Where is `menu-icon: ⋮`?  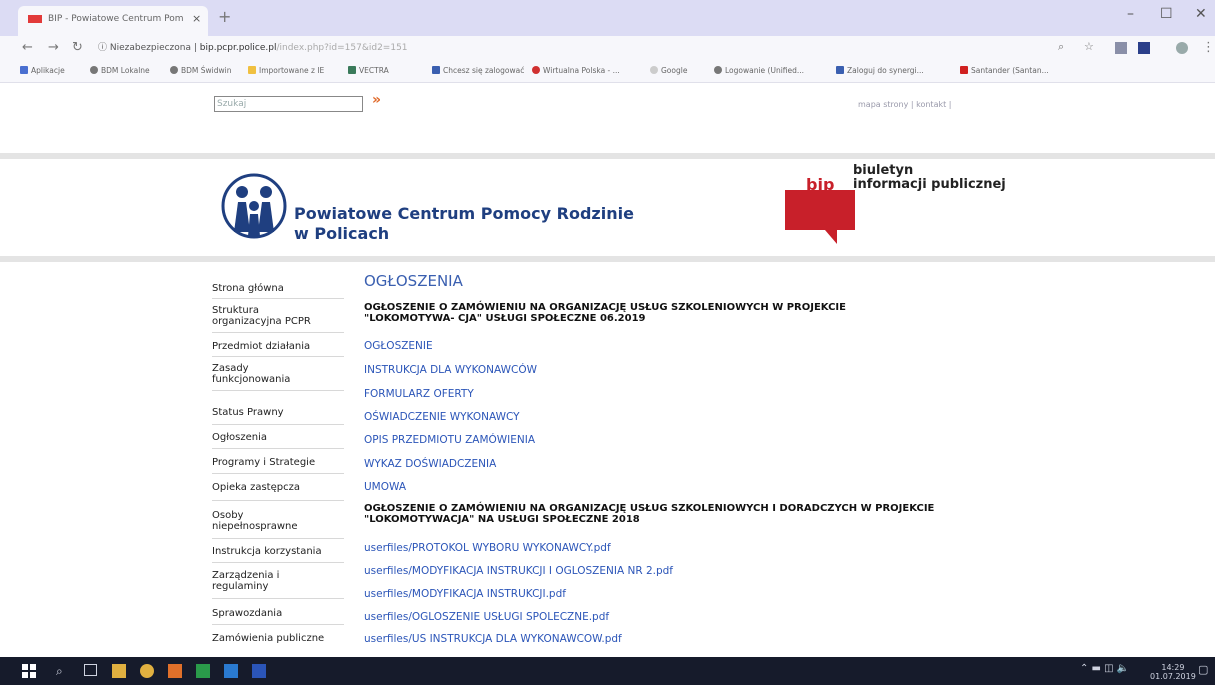
menu-icon: ⋮ is located at coordinates (1208, 47).